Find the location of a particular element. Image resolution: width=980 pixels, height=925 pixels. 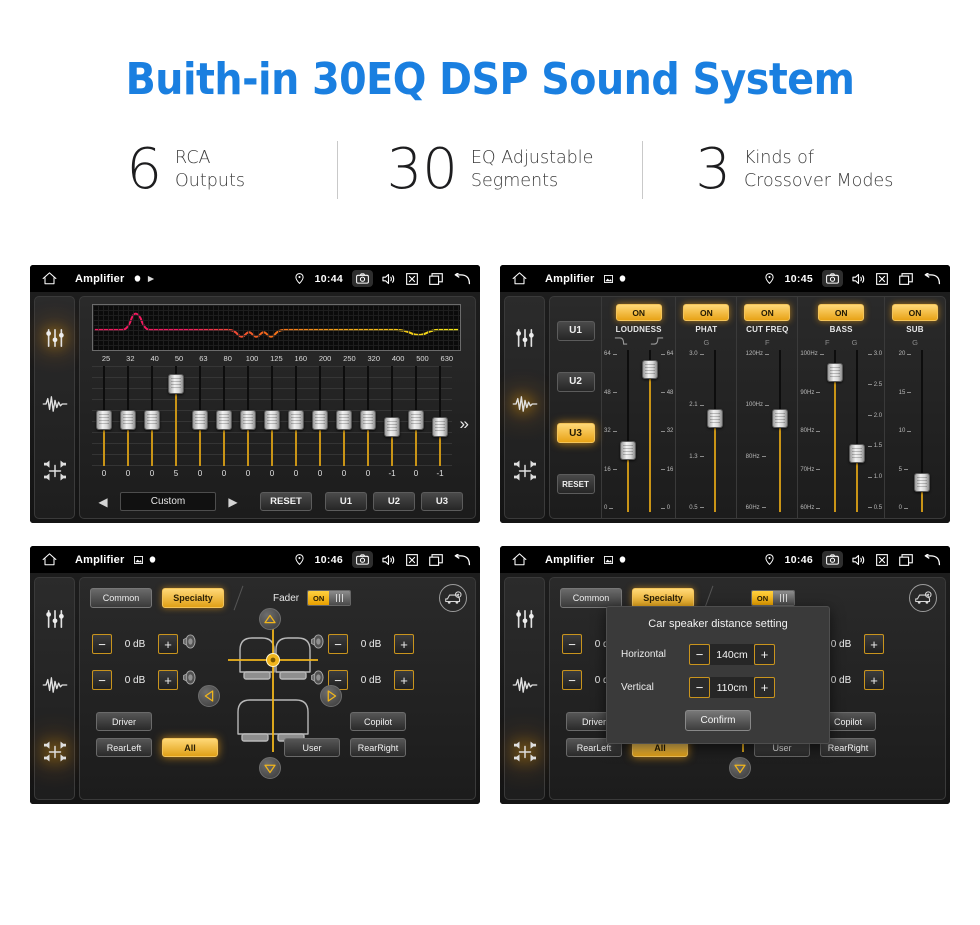

more-bands-icon: » is located at coordinates (464, 423).